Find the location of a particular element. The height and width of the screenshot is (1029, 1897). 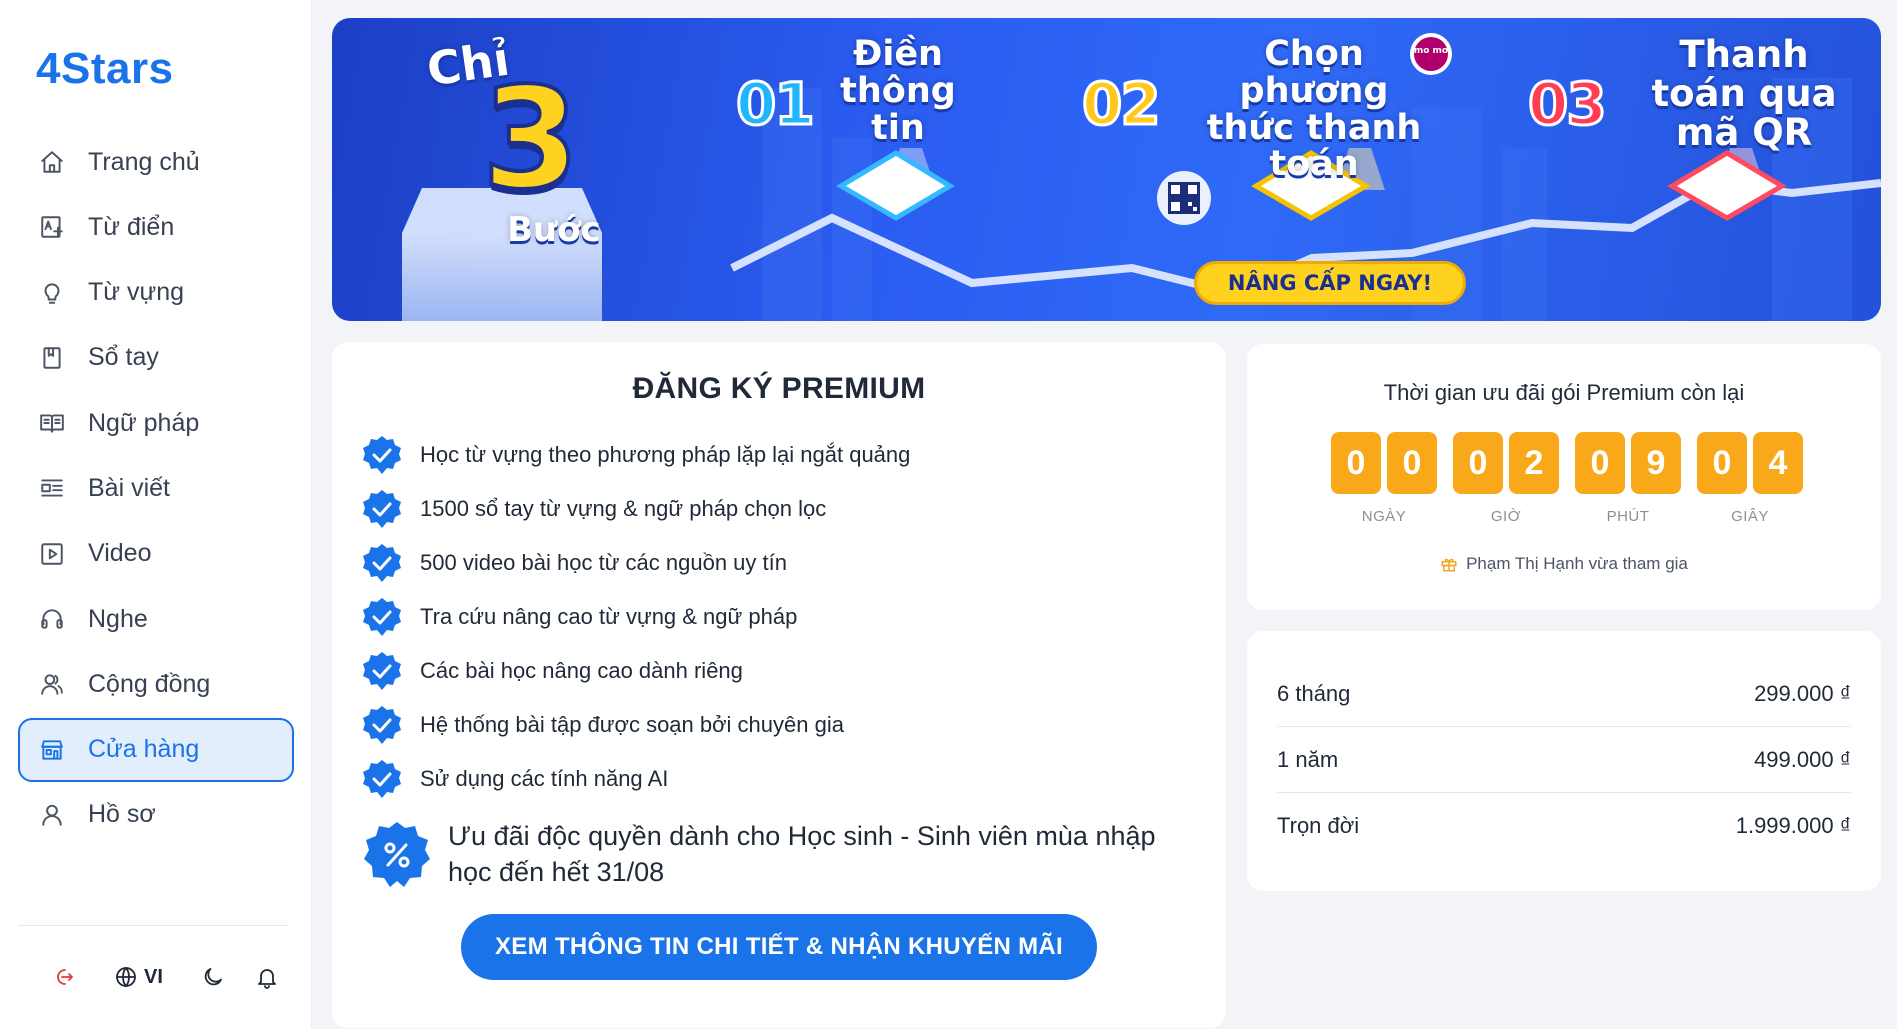

sidebar-item-label: Nghe is located at coordinates (118, 618).